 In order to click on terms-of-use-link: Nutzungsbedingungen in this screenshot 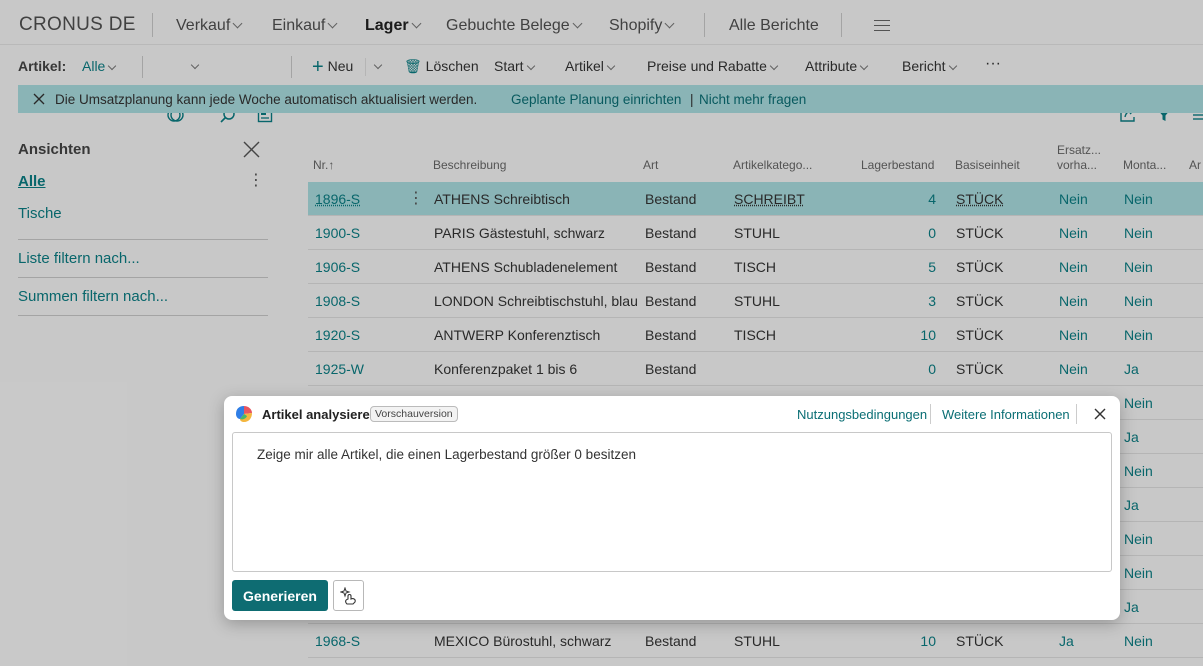, I will do `click(862, 414)`.